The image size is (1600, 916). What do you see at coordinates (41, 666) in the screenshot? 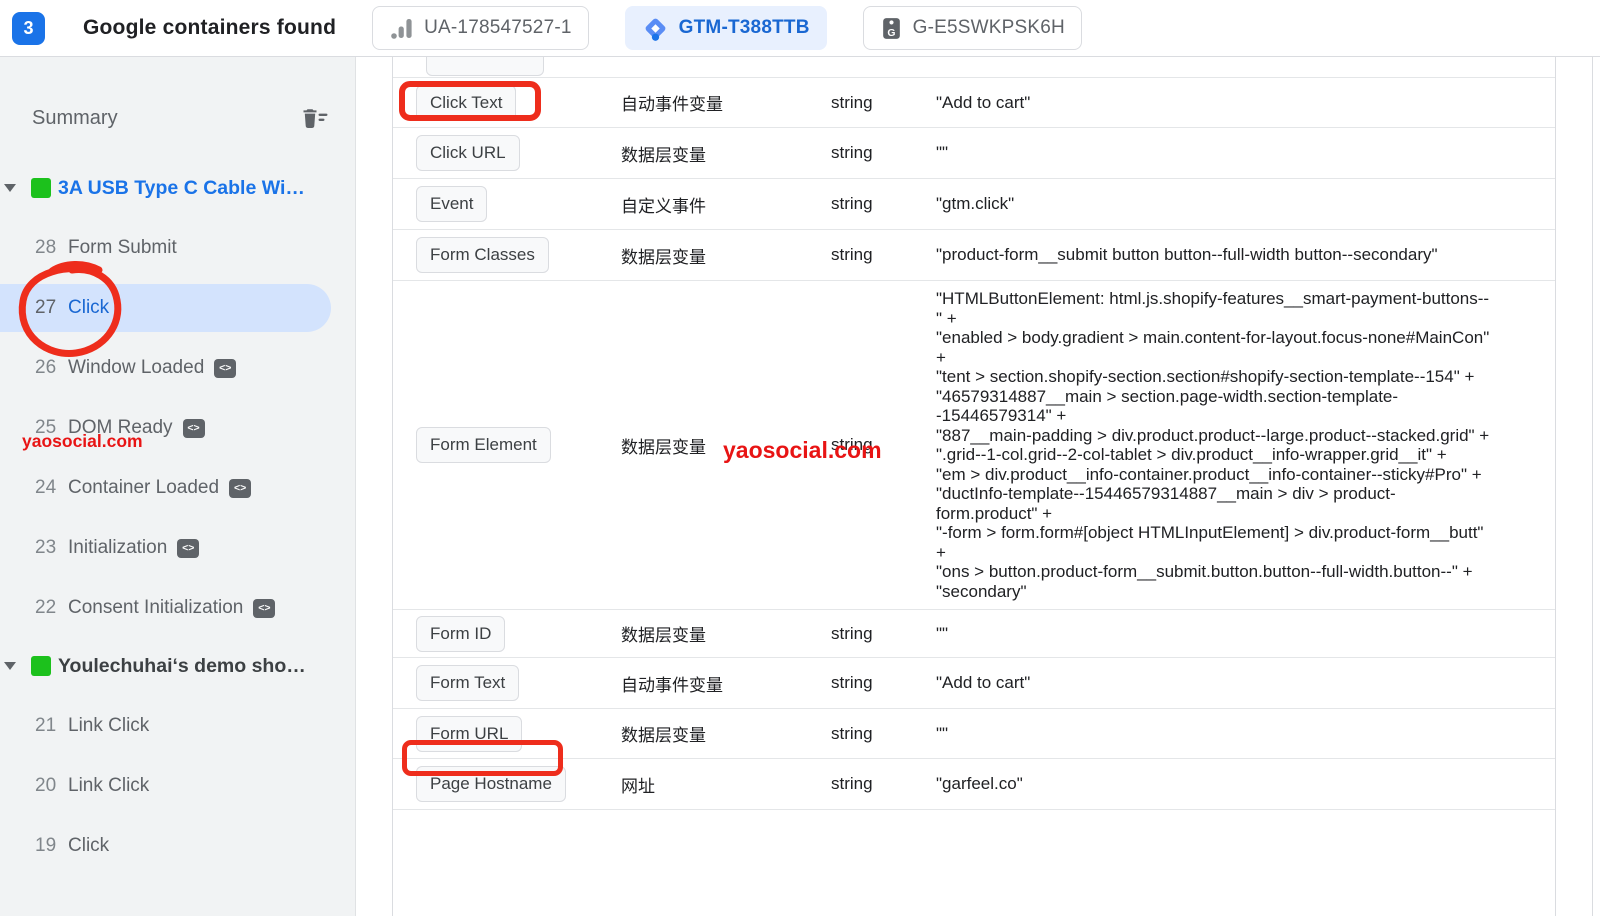
I see `container-status-square` at bounding box center [41, 666].